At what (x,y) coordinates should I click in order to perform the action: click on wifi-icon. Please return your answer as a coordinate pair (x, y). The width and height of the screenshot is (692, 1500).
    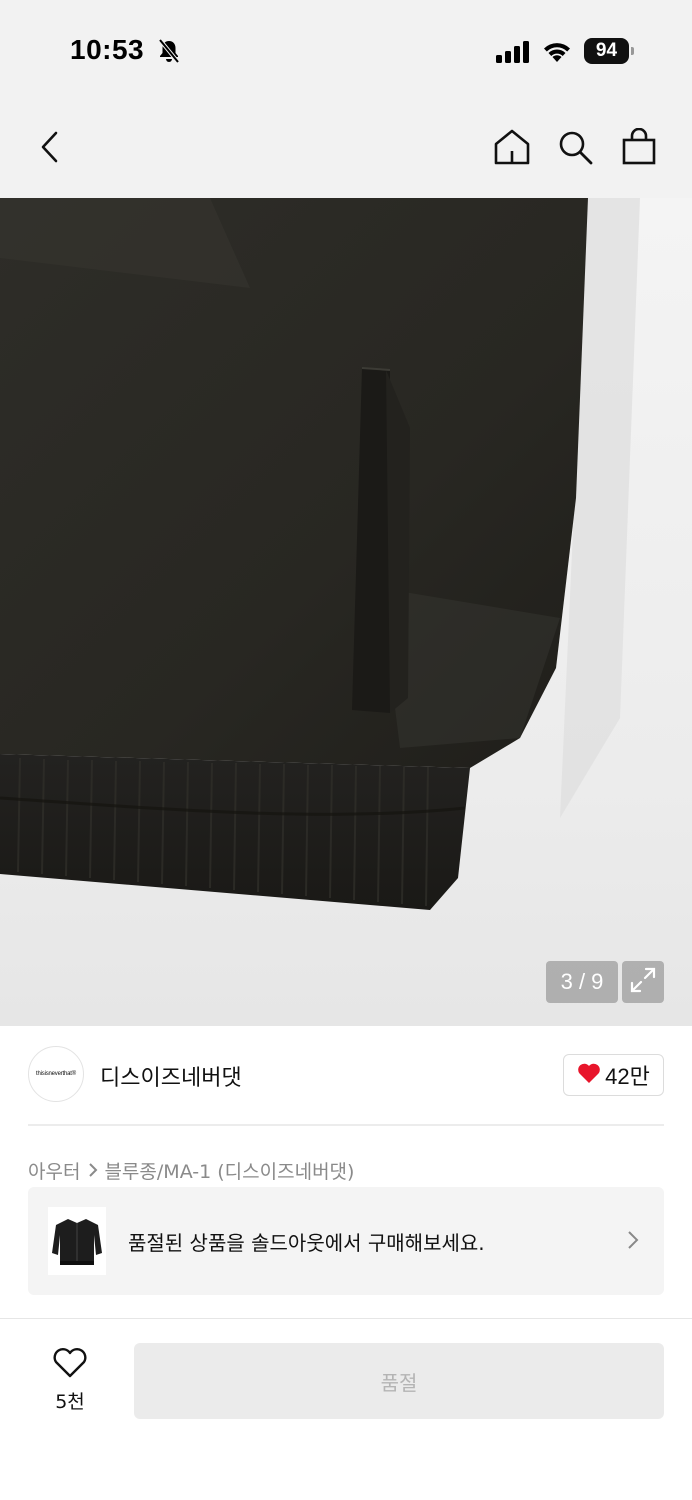
    Looking at the image, I should click on (557, 51).